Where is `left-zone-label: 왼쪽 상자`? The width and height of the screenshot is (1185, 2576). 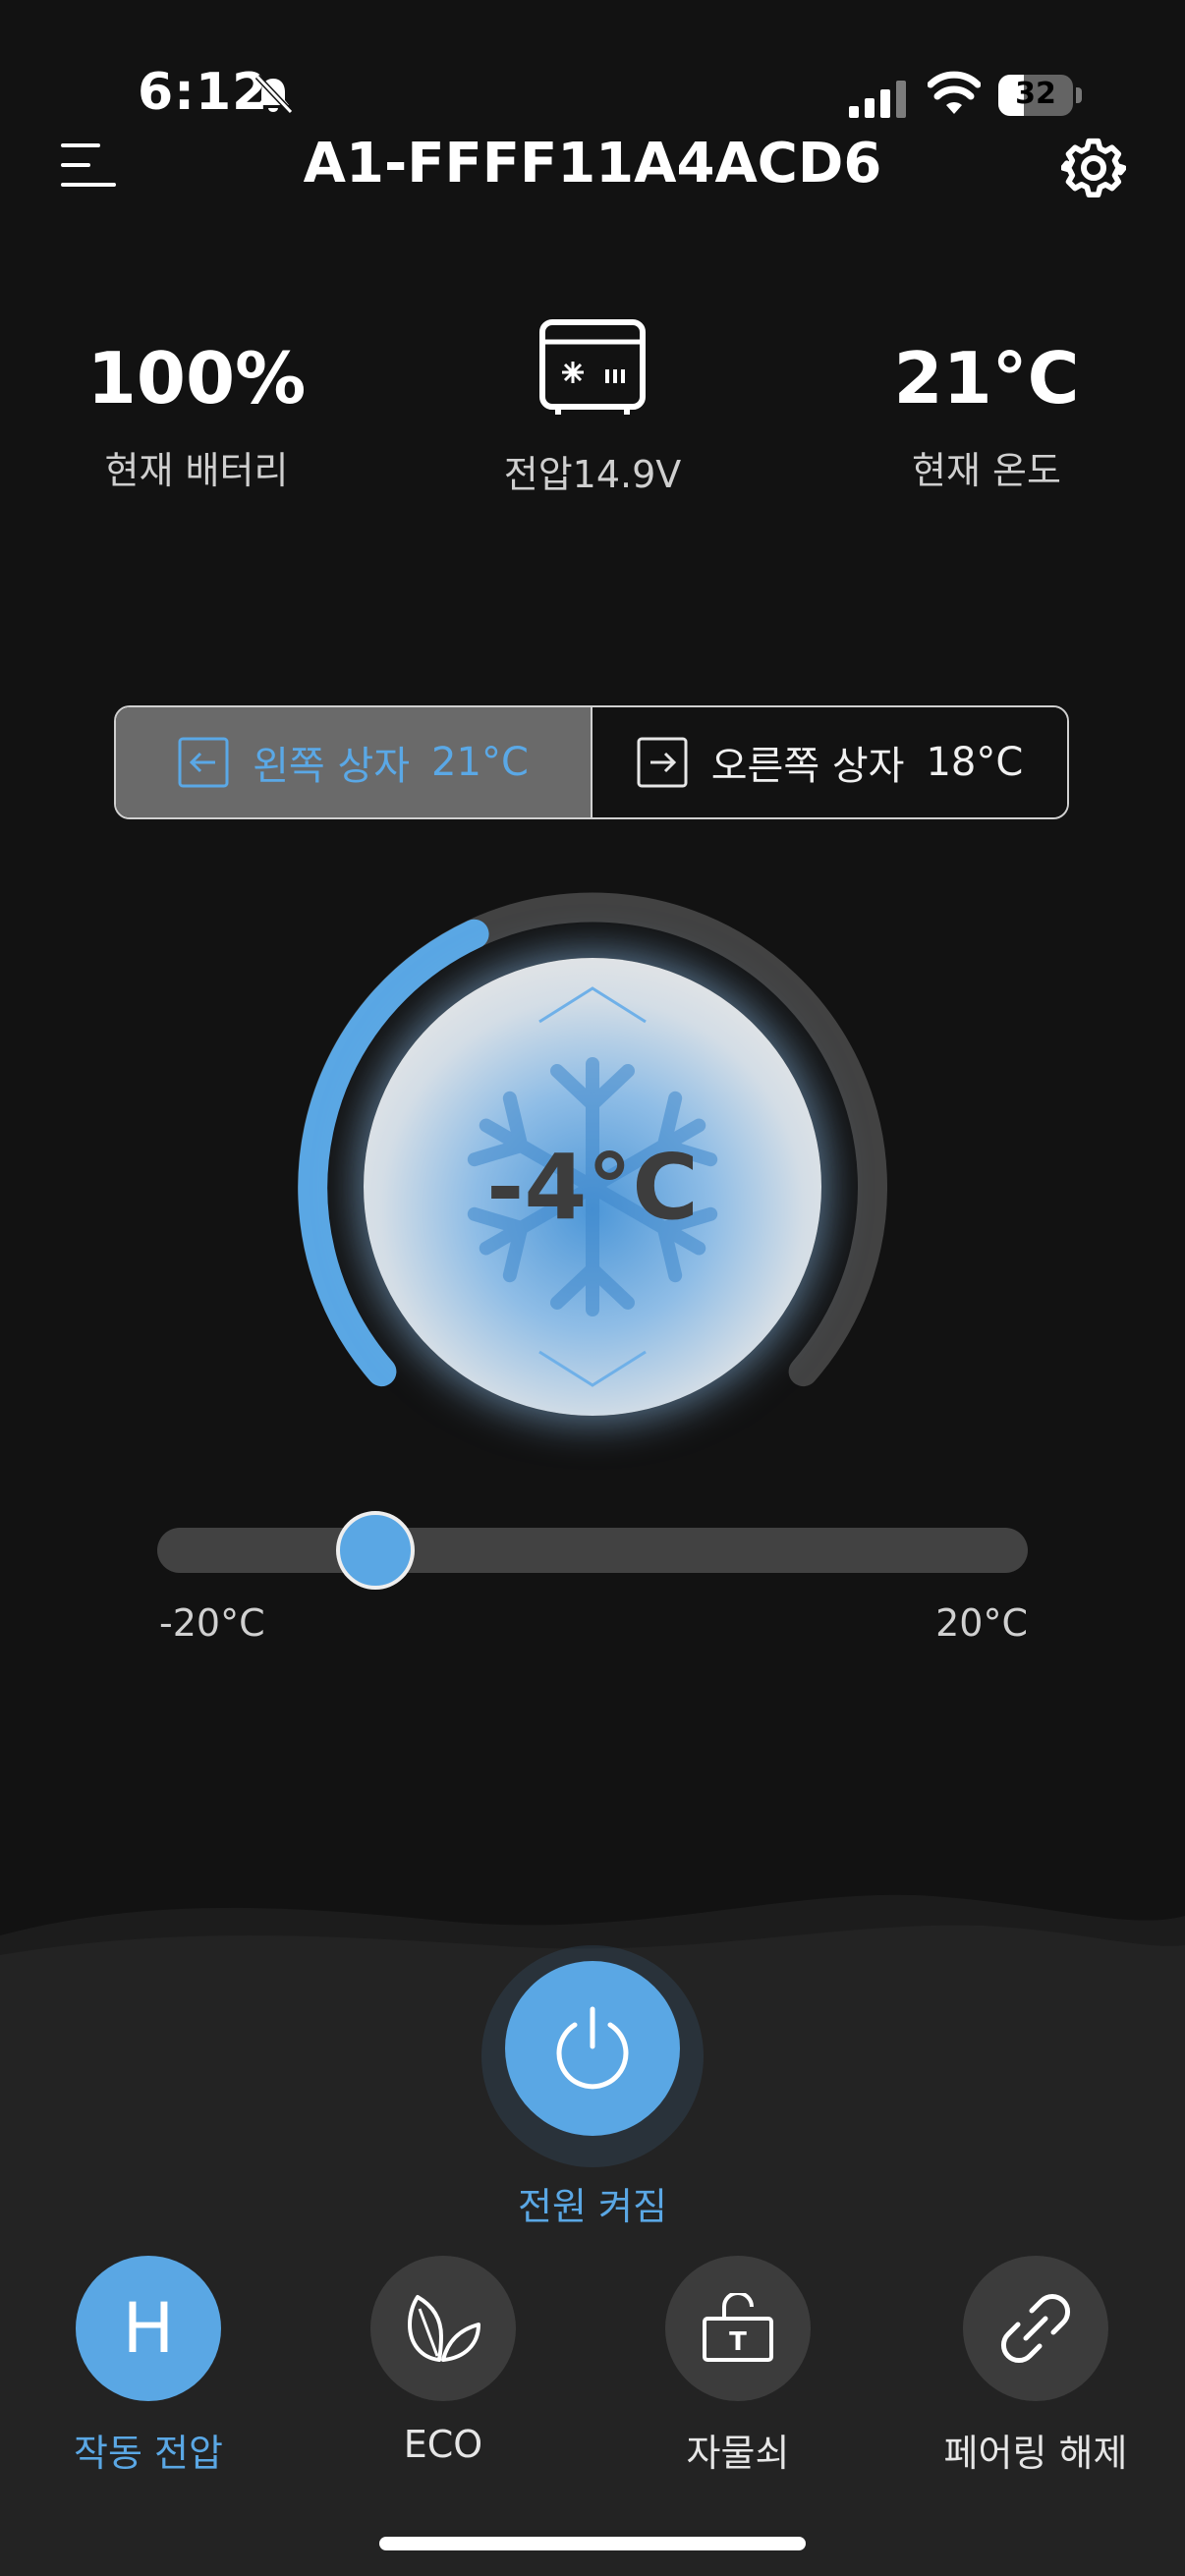
left-zone-label: 왼쪽 상자 is located at coordinates (332, 766).